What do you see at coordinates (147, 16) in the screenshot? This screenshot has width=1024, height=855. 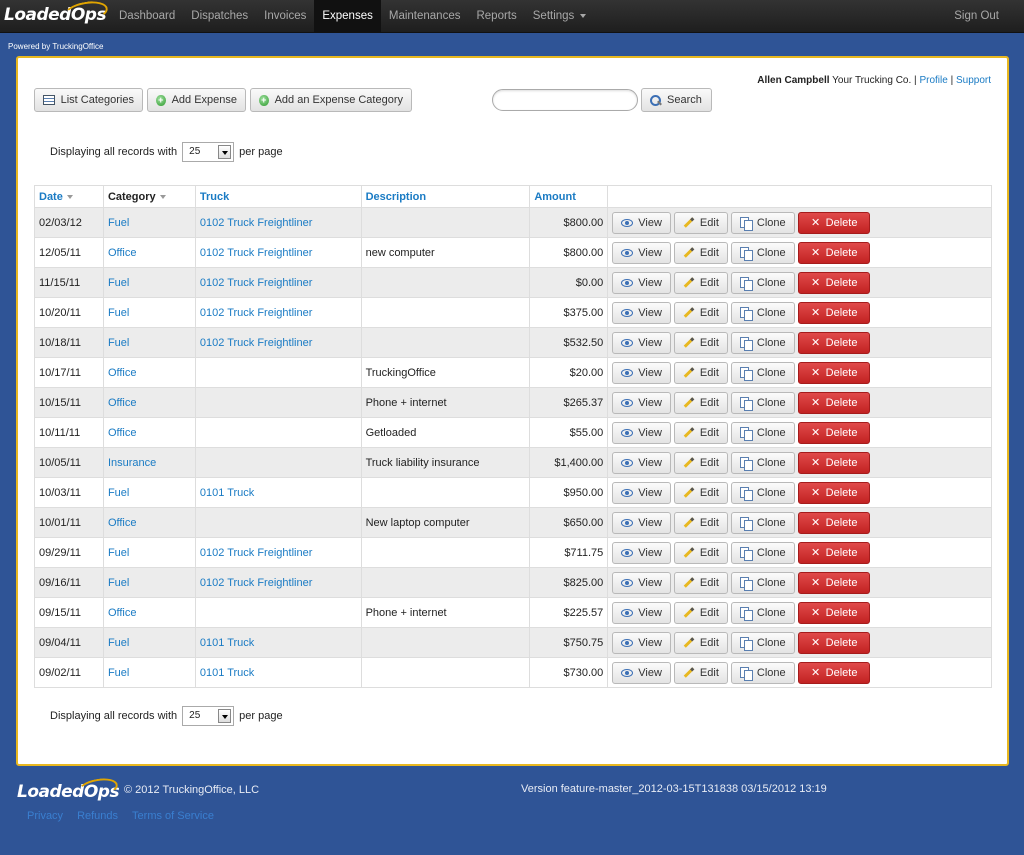 I see `nav-dashboard: Dashboard` at bounding box center [147, 16].